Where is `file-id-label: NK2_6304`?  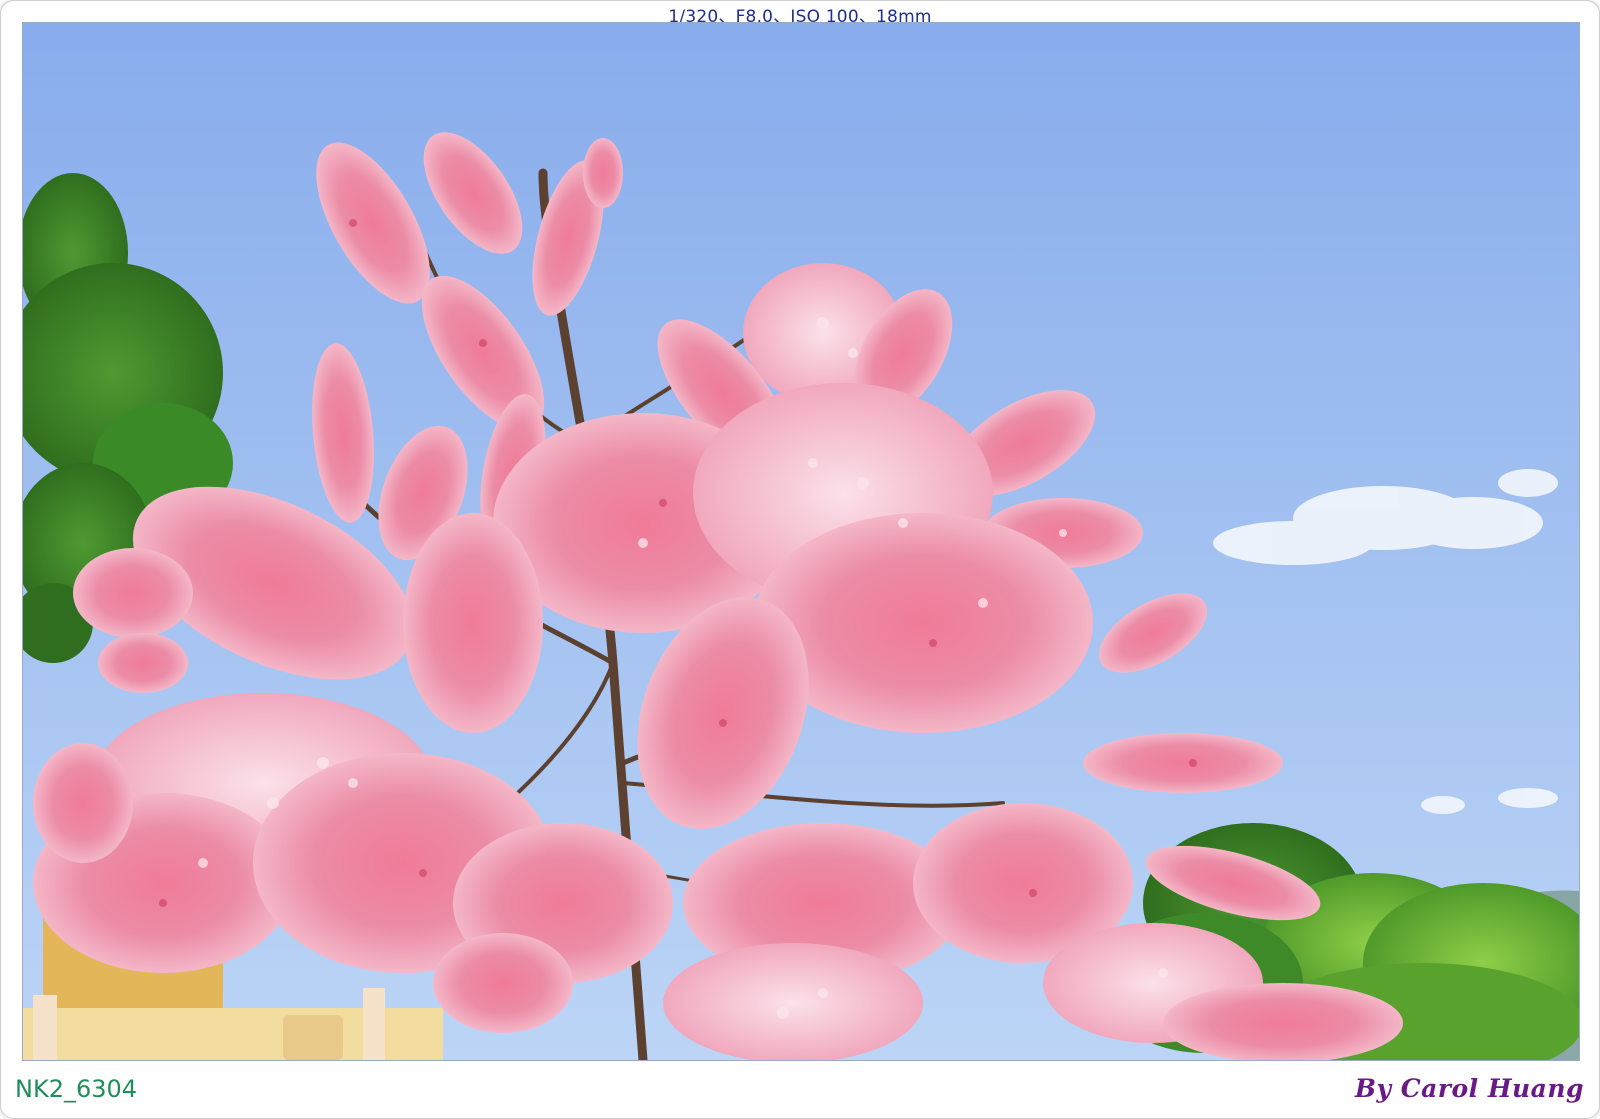
file-id-label: NK2_6304 is located at coordinates (76, 1089).